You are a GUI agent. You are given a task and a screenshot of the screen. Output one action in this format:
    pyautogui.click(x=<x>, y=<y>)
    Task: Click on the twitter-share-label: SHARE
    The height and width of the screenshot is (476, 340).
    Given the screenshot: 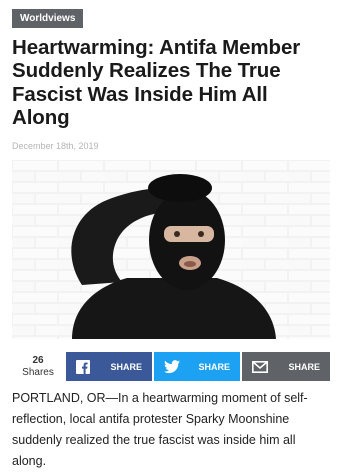 What is the action you would take?
    pyautogui.click(x=214, y=366)
    